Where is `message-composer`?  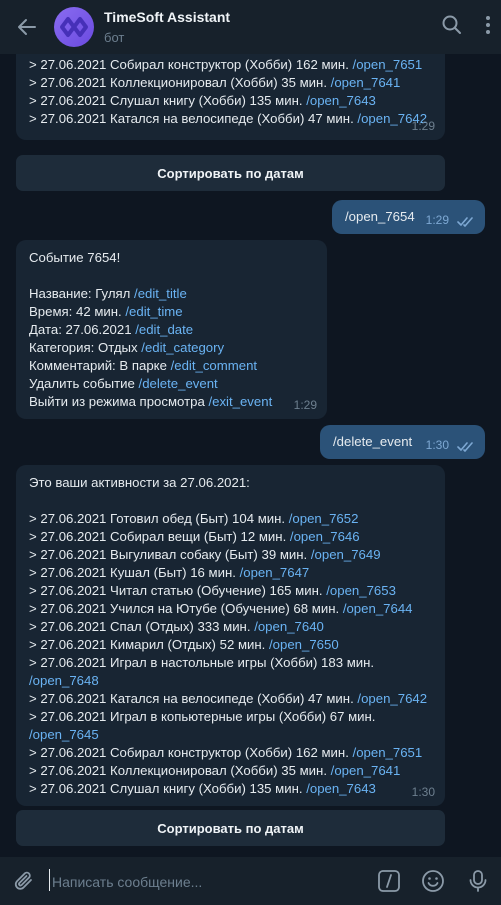
message-composer is located at coordinates (250, 881).